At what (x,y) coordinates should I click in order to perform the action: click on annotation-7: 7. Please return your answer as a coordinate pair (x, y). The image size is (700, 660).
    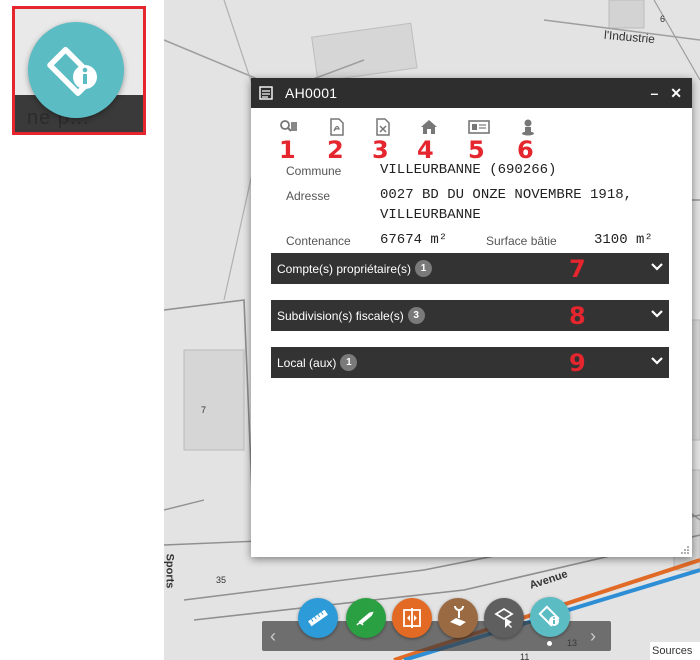
    Looking at the image, I should click on (577, 269).